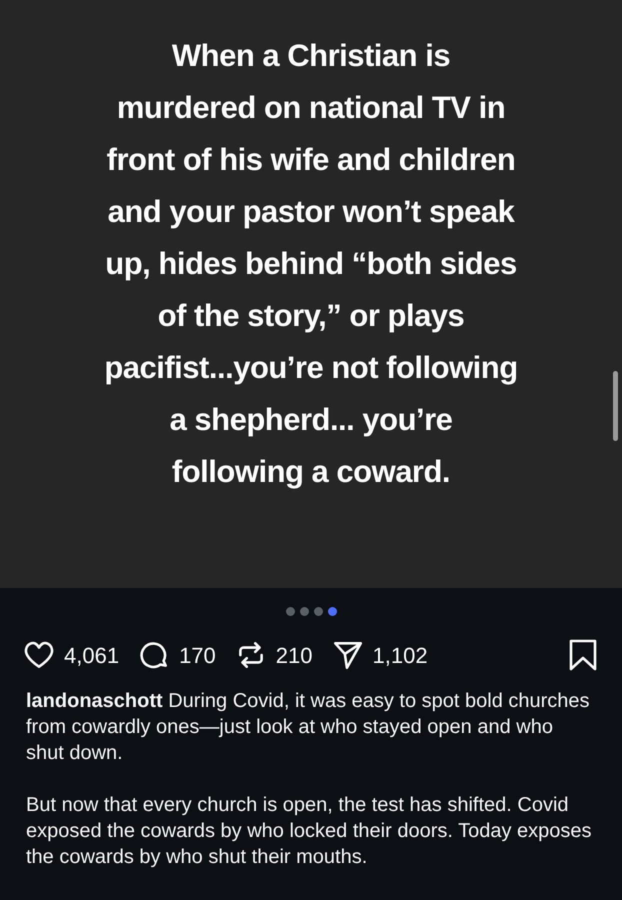 This screenshot has width=622, height=900. I want to click on scrollbar, so click(615, 406).